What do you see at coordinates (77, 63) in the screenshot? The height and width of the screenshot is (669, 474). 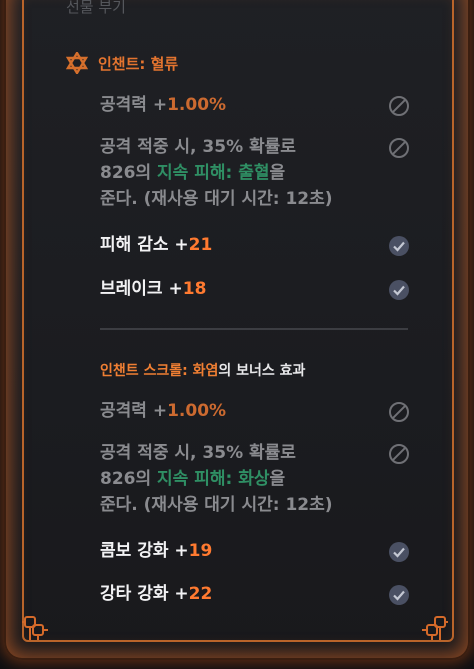 I see `star-of-david-icon` at bounding box center [77, 63].